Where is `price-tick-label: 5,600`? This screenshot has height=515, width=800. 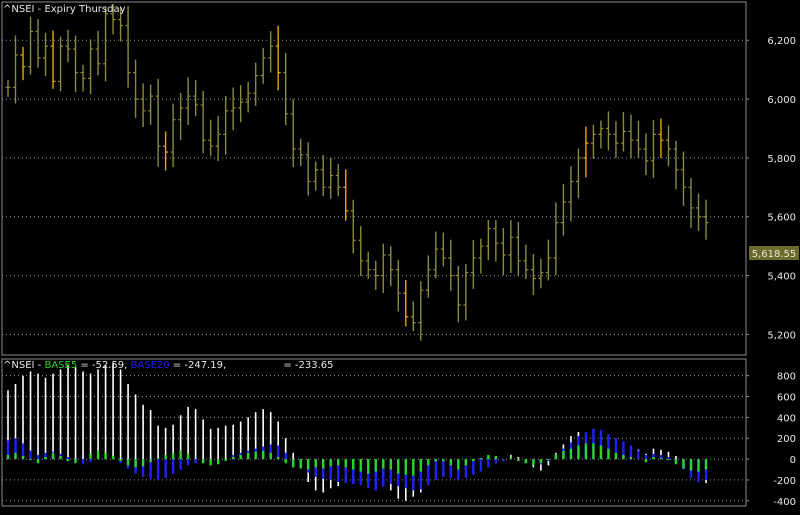 price-tick-label: 5,600 is located at coordinates (781, 218).